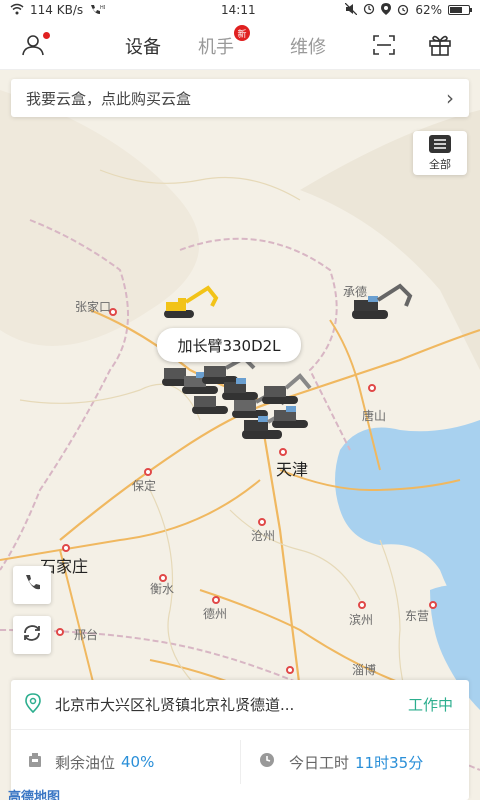 This screenshot has height=800, width=480. Describe the element at coordinates (369, 10) in the screenshot. I see `sync-icon` at that location.